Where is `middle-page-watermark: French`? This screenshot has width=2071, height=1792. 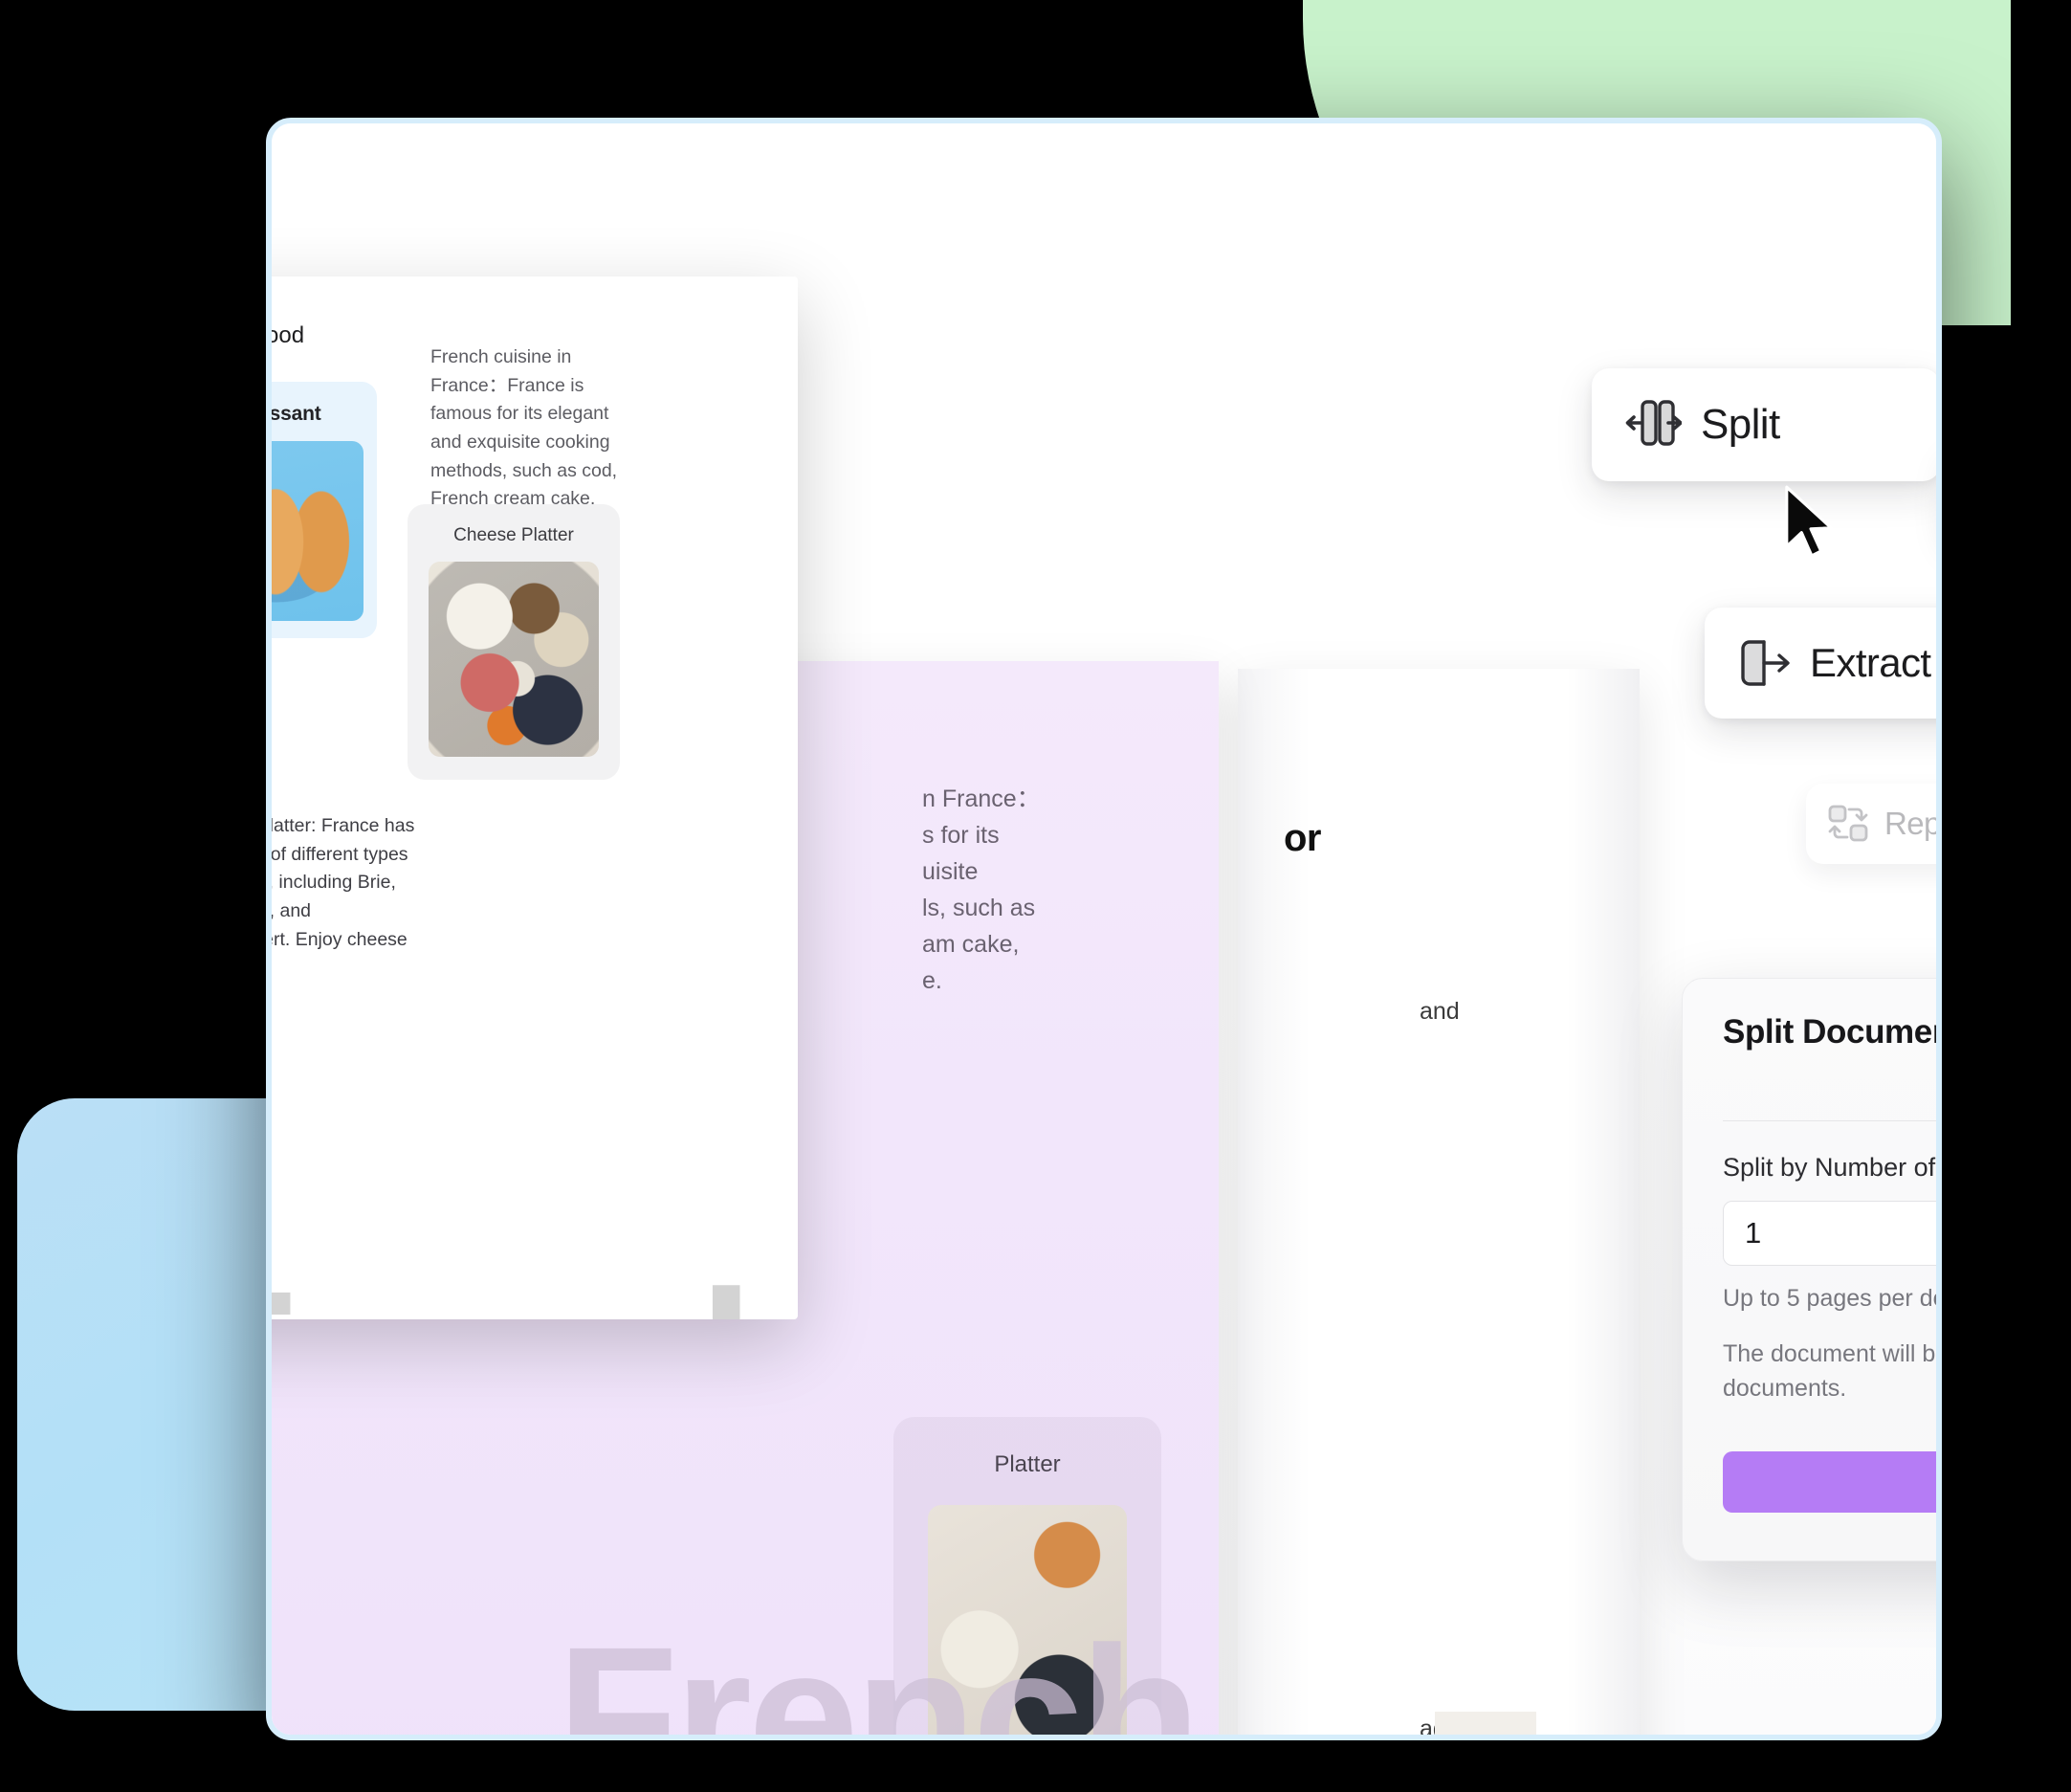 middle-page-watermark: French is located at coordinates (879, 1673).